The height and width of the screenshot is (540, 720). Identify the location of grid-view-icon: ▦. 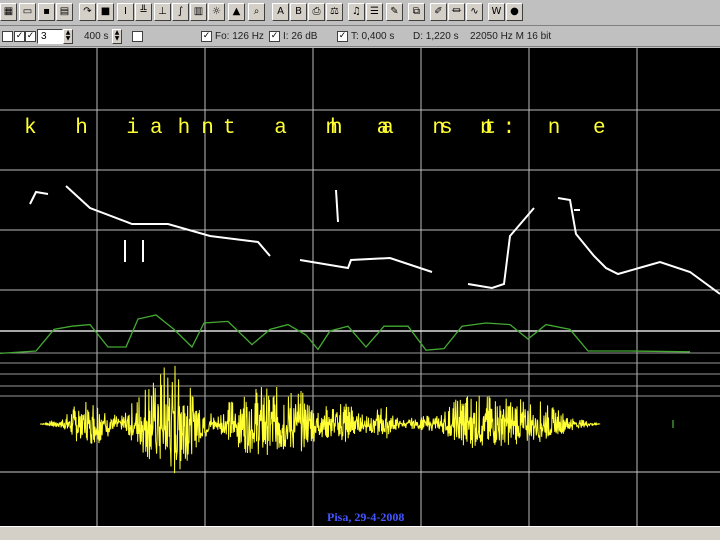
(8, 12).